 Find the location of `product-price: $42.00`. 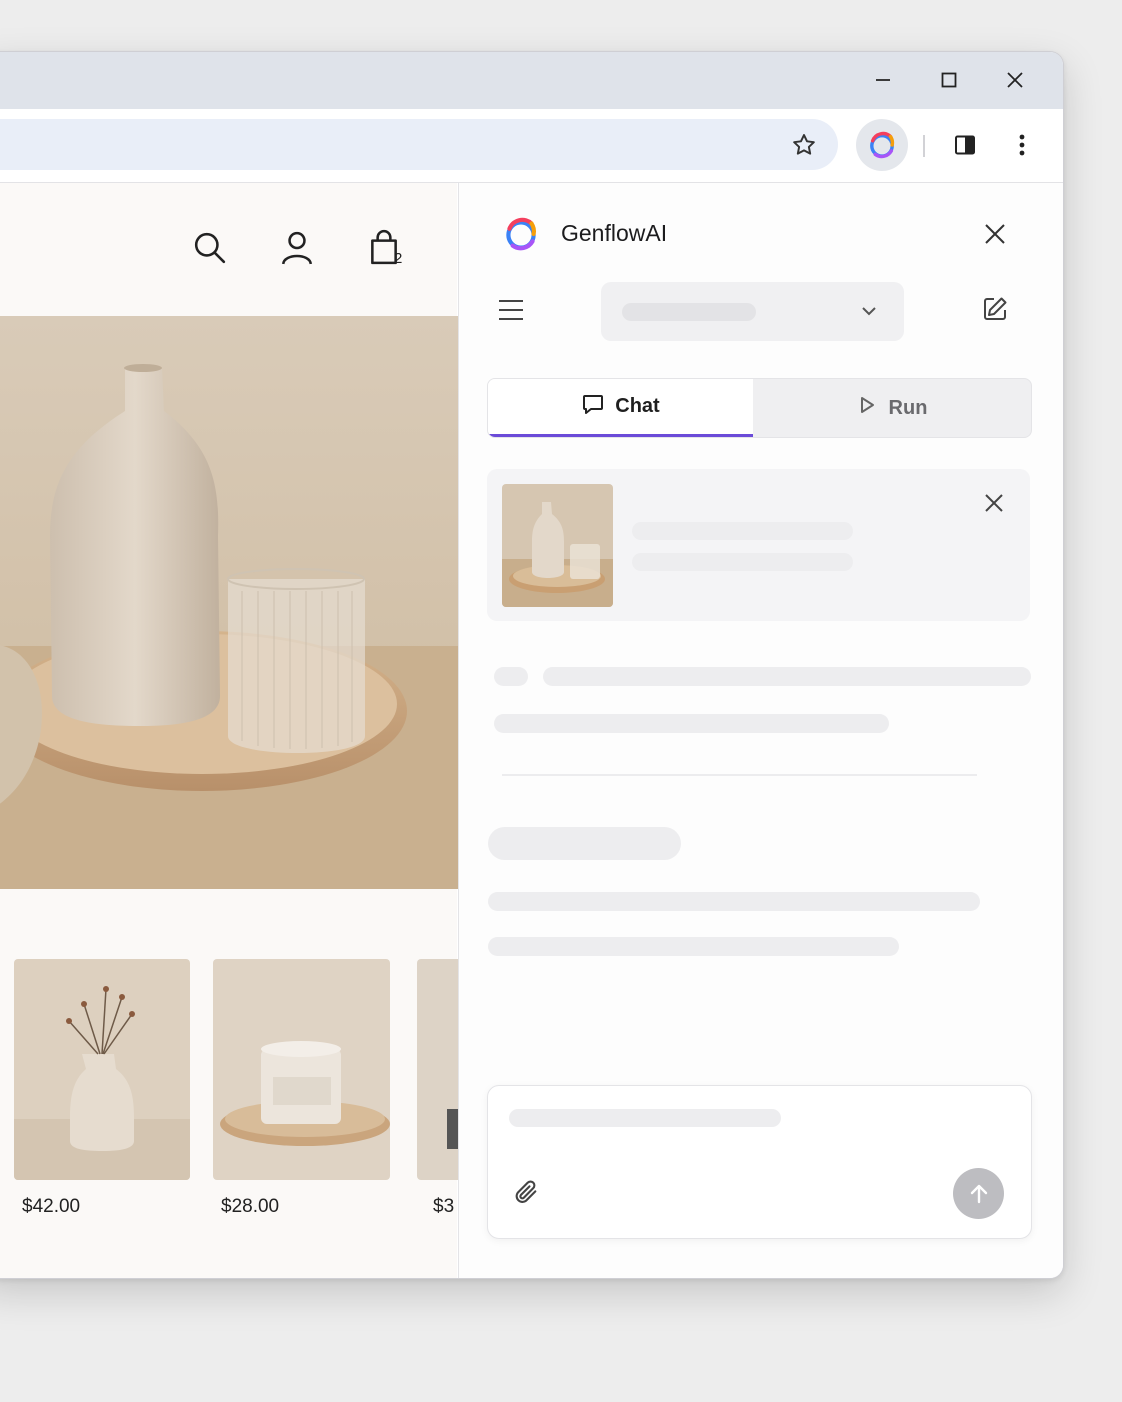

product-price: $42.00 is located at coordinates (51, 1206).